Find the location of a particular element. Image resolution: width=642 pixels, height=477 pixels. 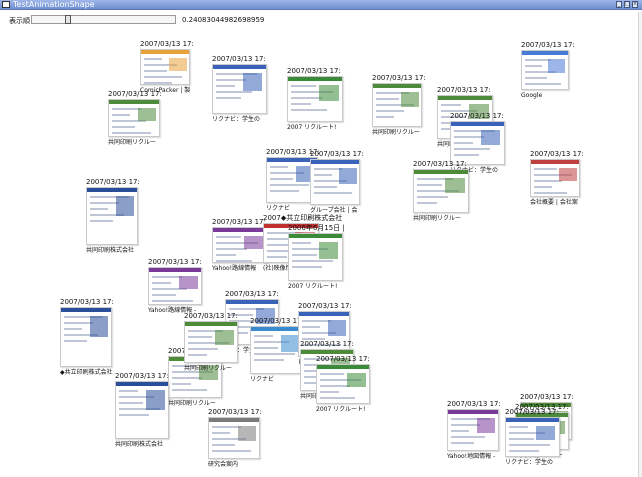

display-order-label: 表示順 is located at coordinates (19, 21).